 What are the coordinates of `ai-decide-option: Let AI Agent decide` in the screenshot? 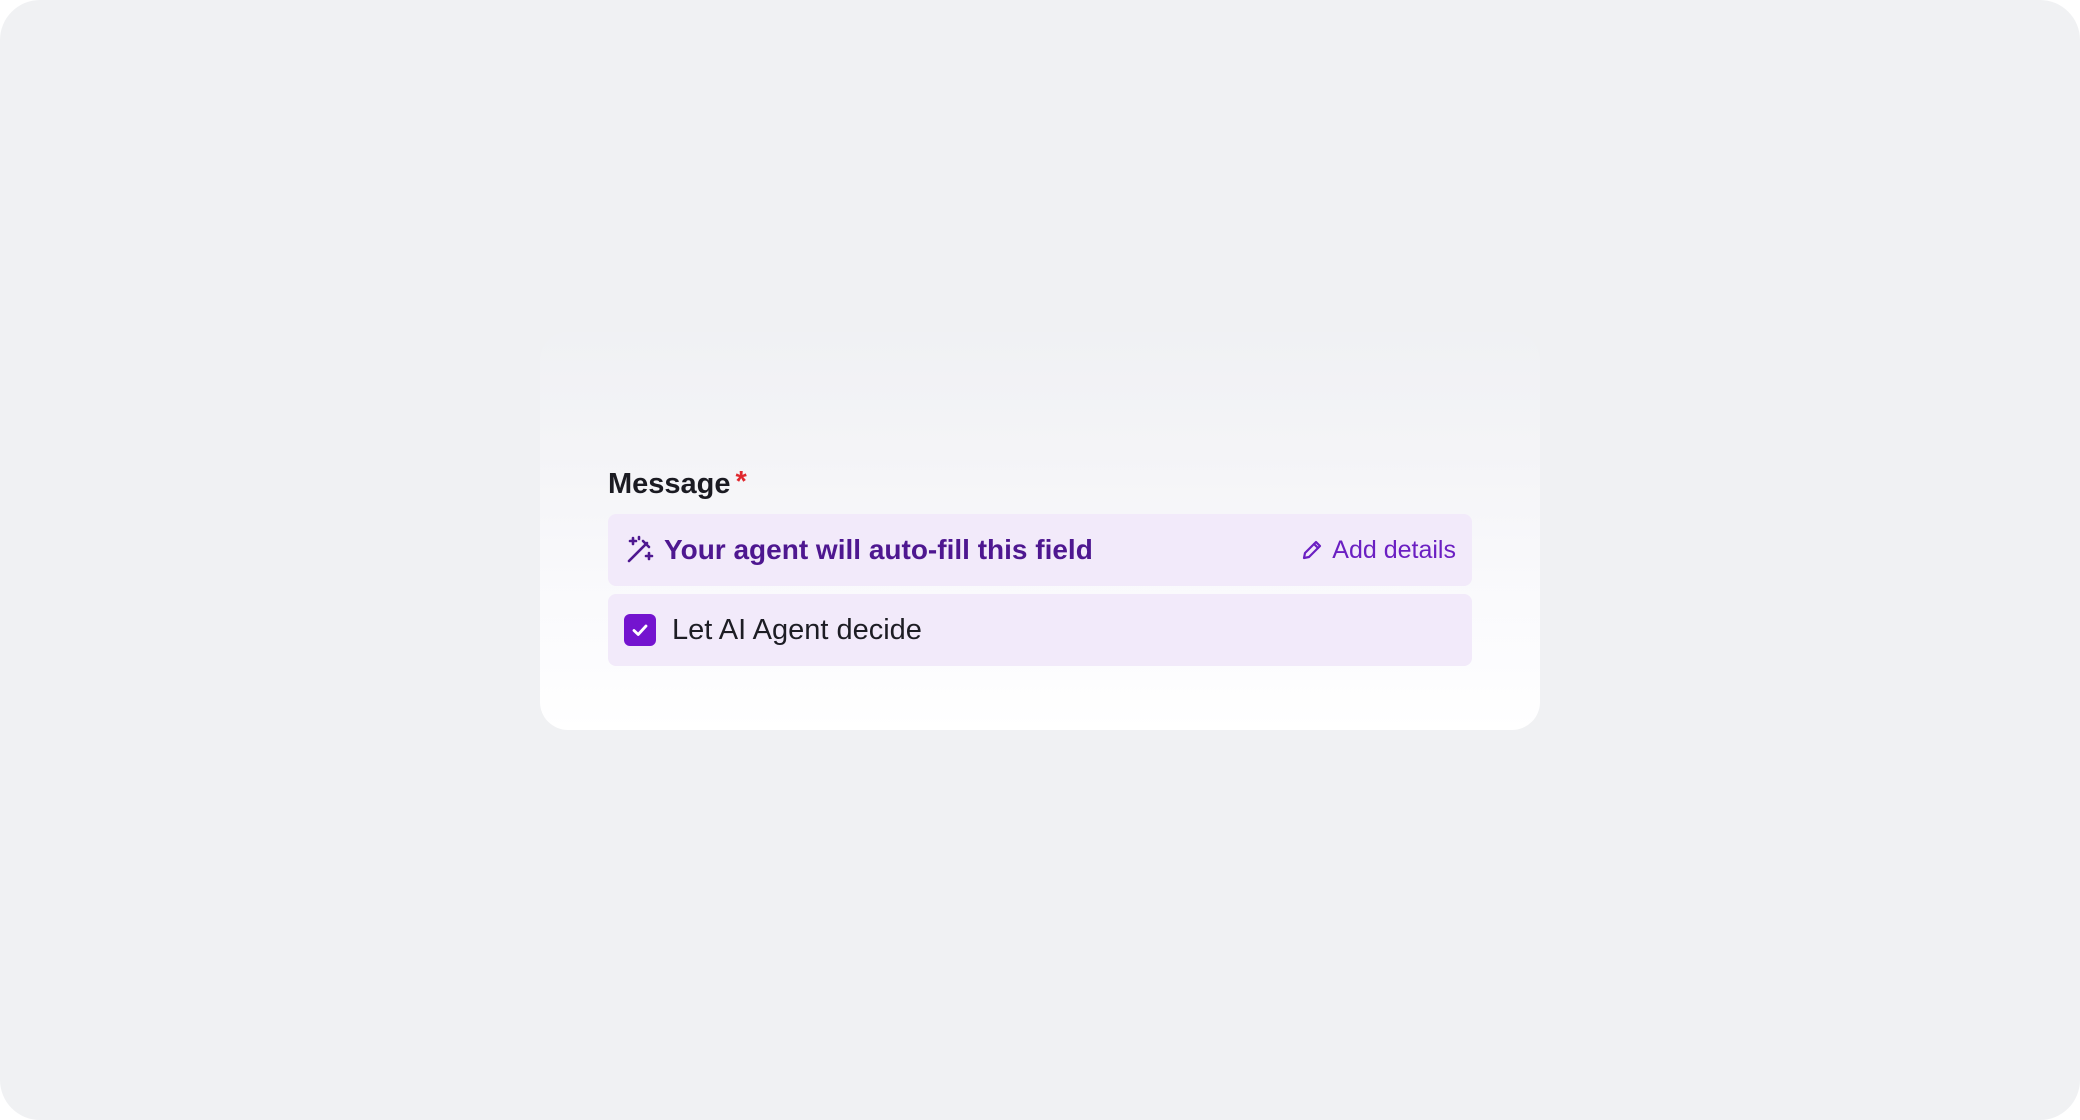 It's located at (1040, 630).